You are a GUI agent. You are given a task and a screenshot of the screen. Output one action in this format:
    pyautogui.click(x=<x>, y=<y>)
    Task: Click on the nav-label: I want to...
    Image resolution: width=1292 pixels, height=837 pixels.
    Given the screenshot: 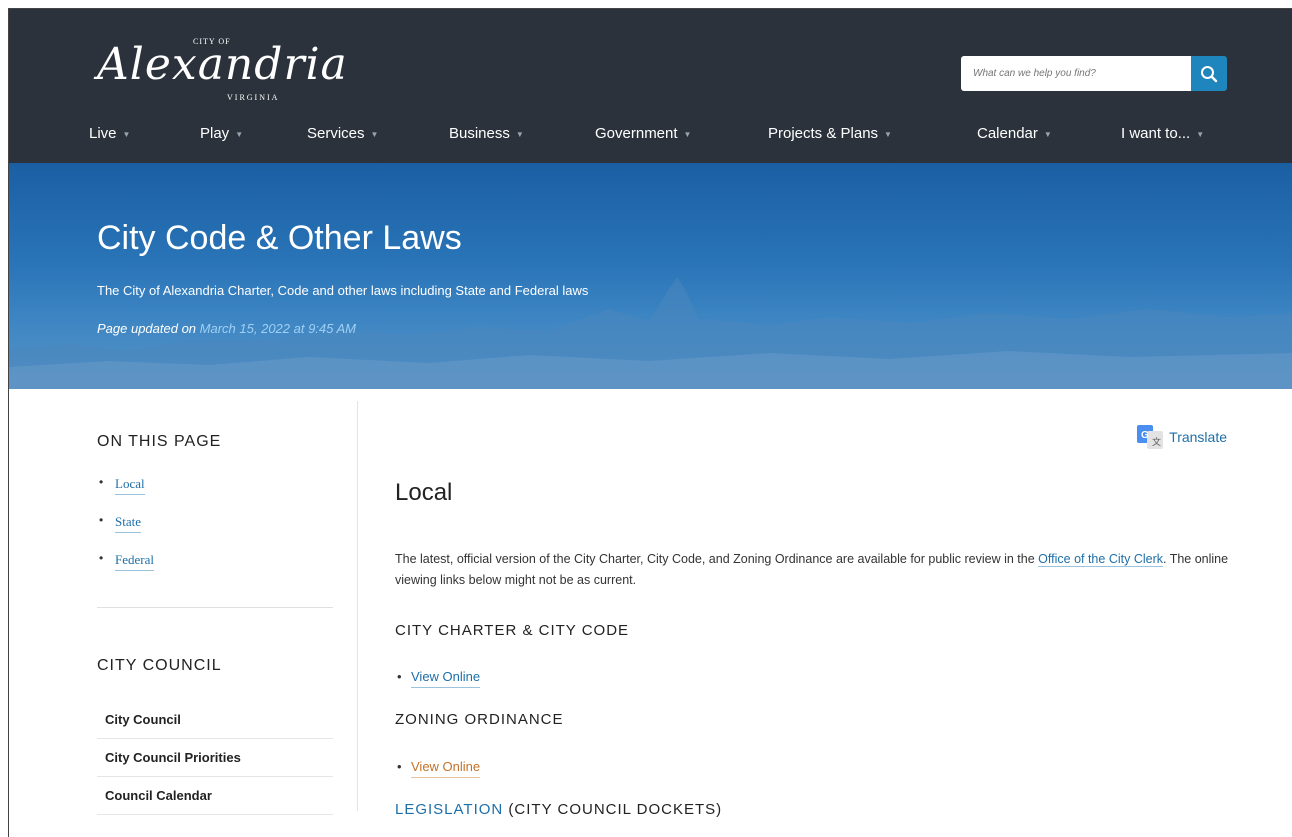 What is the action you would take?
    pyautogui.click(x=1156, y=133)
    